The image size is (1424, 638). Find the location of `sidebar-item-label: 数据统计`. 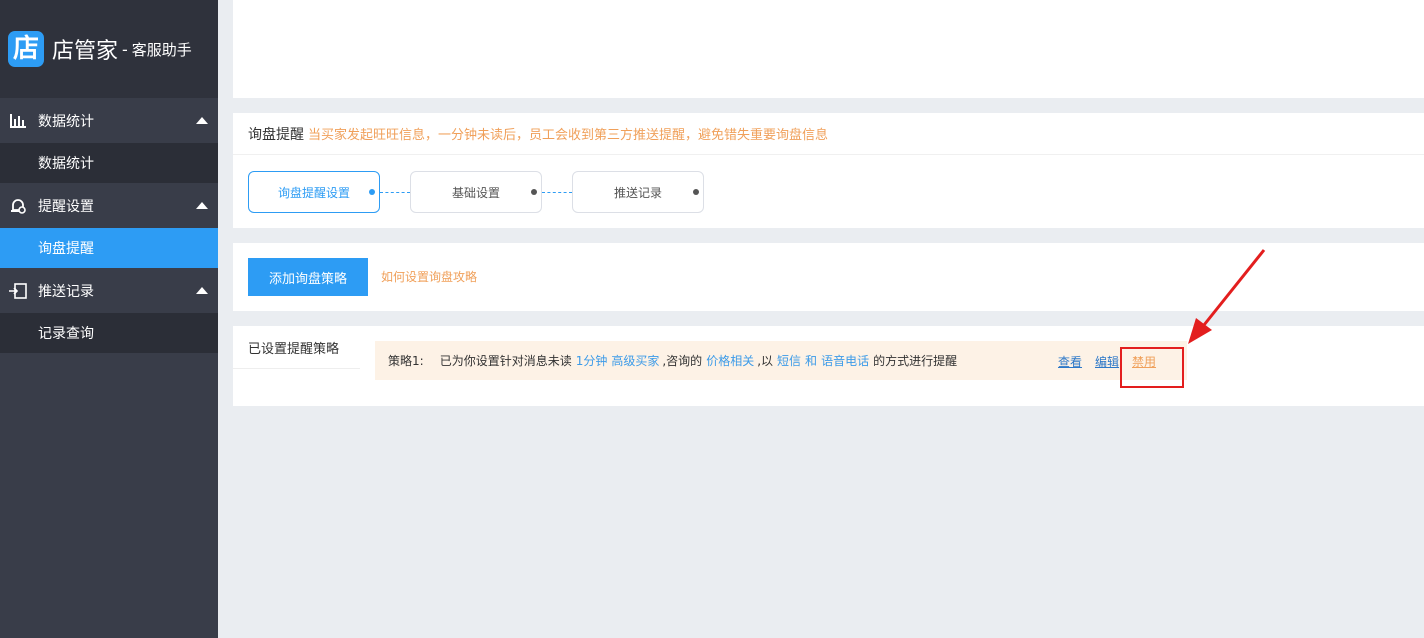

sidebar-item-label: 数据统计 is located at coordinates (66, 164).